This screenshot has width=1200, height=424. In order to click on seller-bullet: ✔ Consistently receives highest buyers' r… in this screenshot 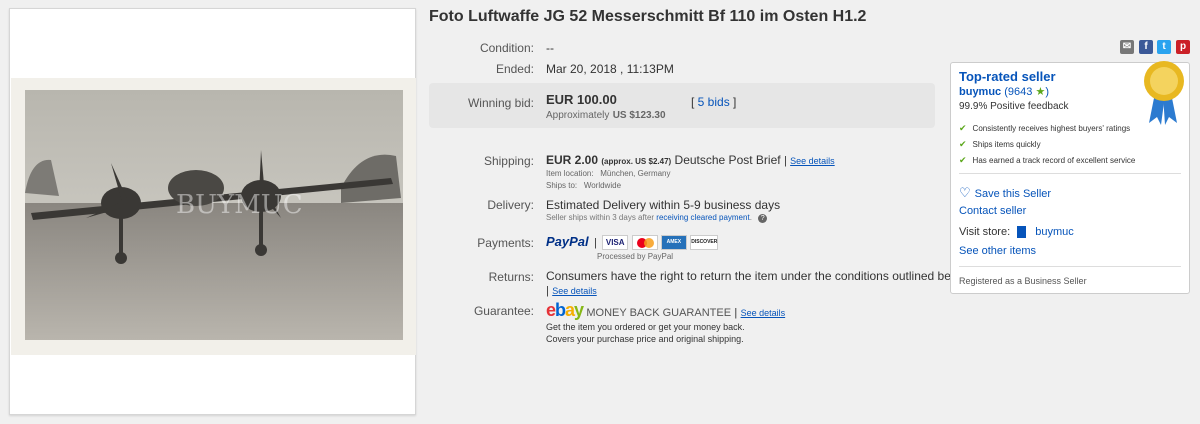, I will do `click(1045, 128)`.